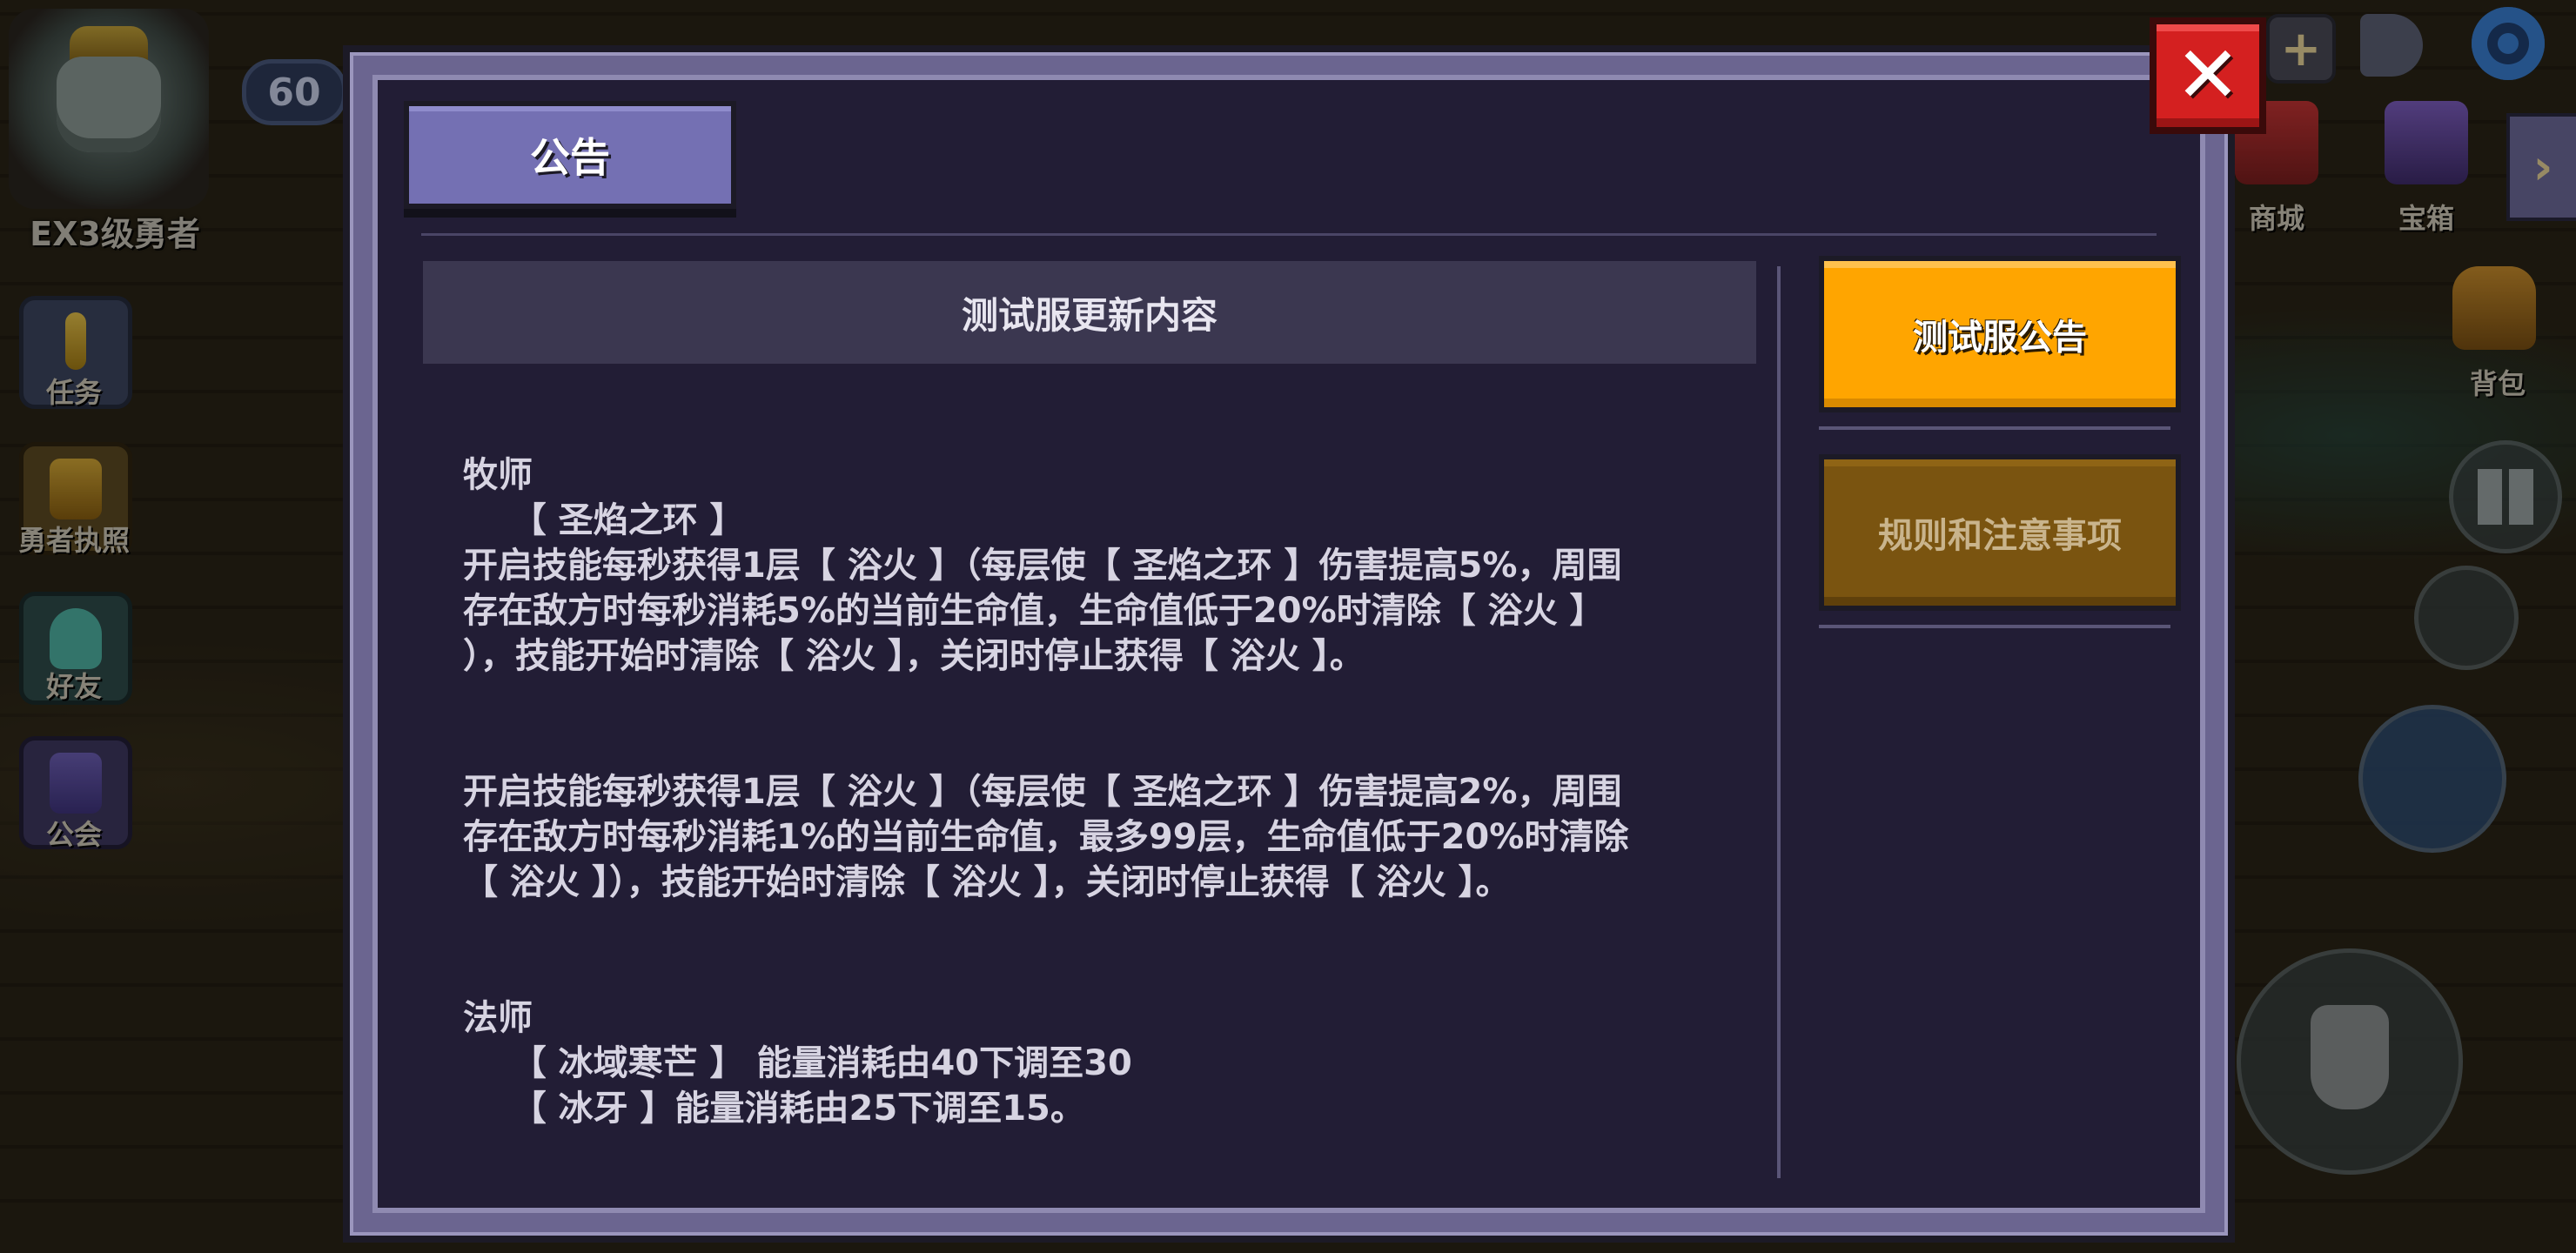 The height and width of the screenshot is (1253, 2576). I want to click on tab-test-server-notice: 测试服公告, so click(2000, 334).